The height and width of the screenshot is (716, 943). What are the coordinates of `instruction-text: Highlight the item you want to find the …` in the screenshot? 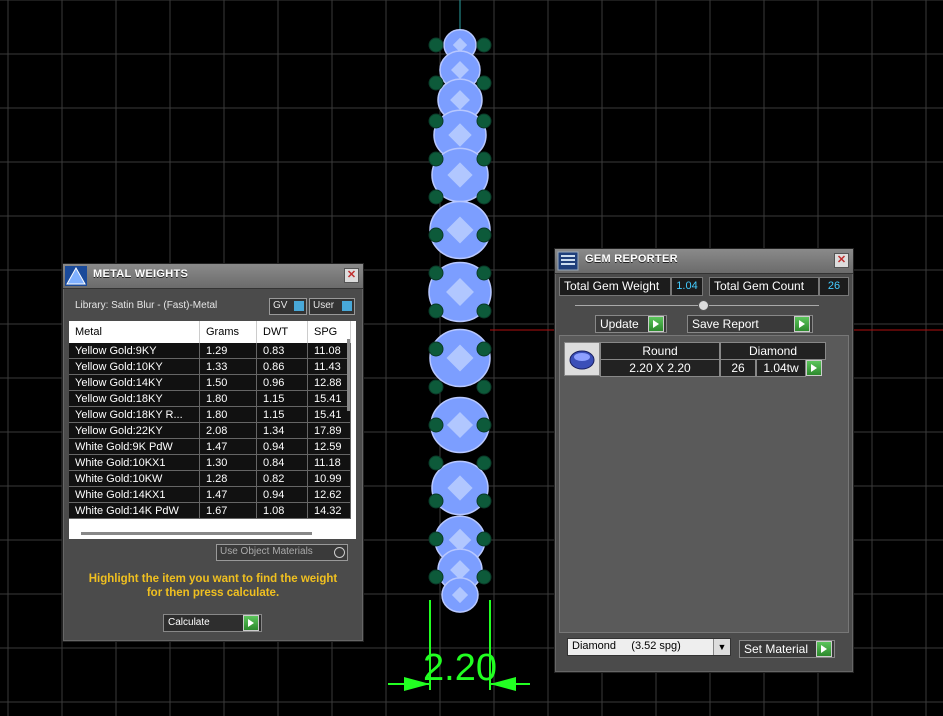 It's located at (213, 586).